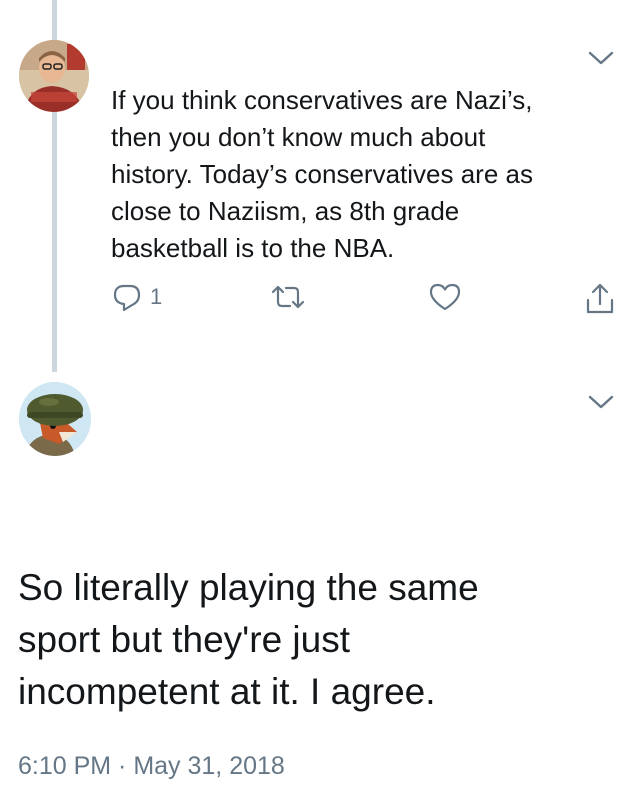 This screenshot has width=640, height=790. I want to click on reply-text-line: So literally playing the same, so click(248, 587).